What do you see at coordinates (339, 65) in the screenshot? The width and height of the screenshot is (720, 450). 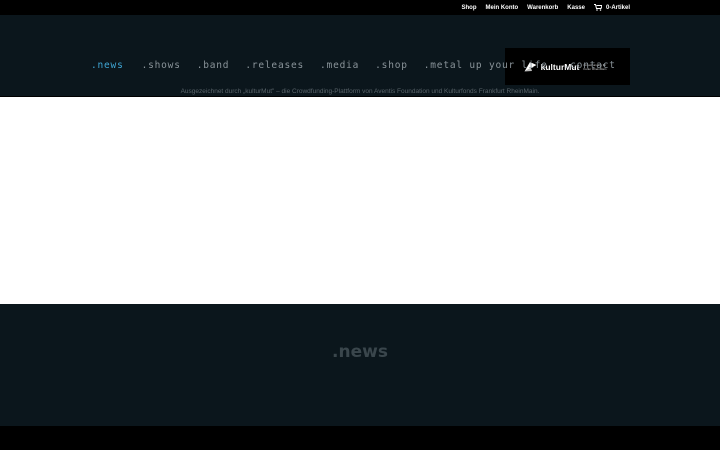 I see `nav-item-media: .media` at bounding box center [339, 65].